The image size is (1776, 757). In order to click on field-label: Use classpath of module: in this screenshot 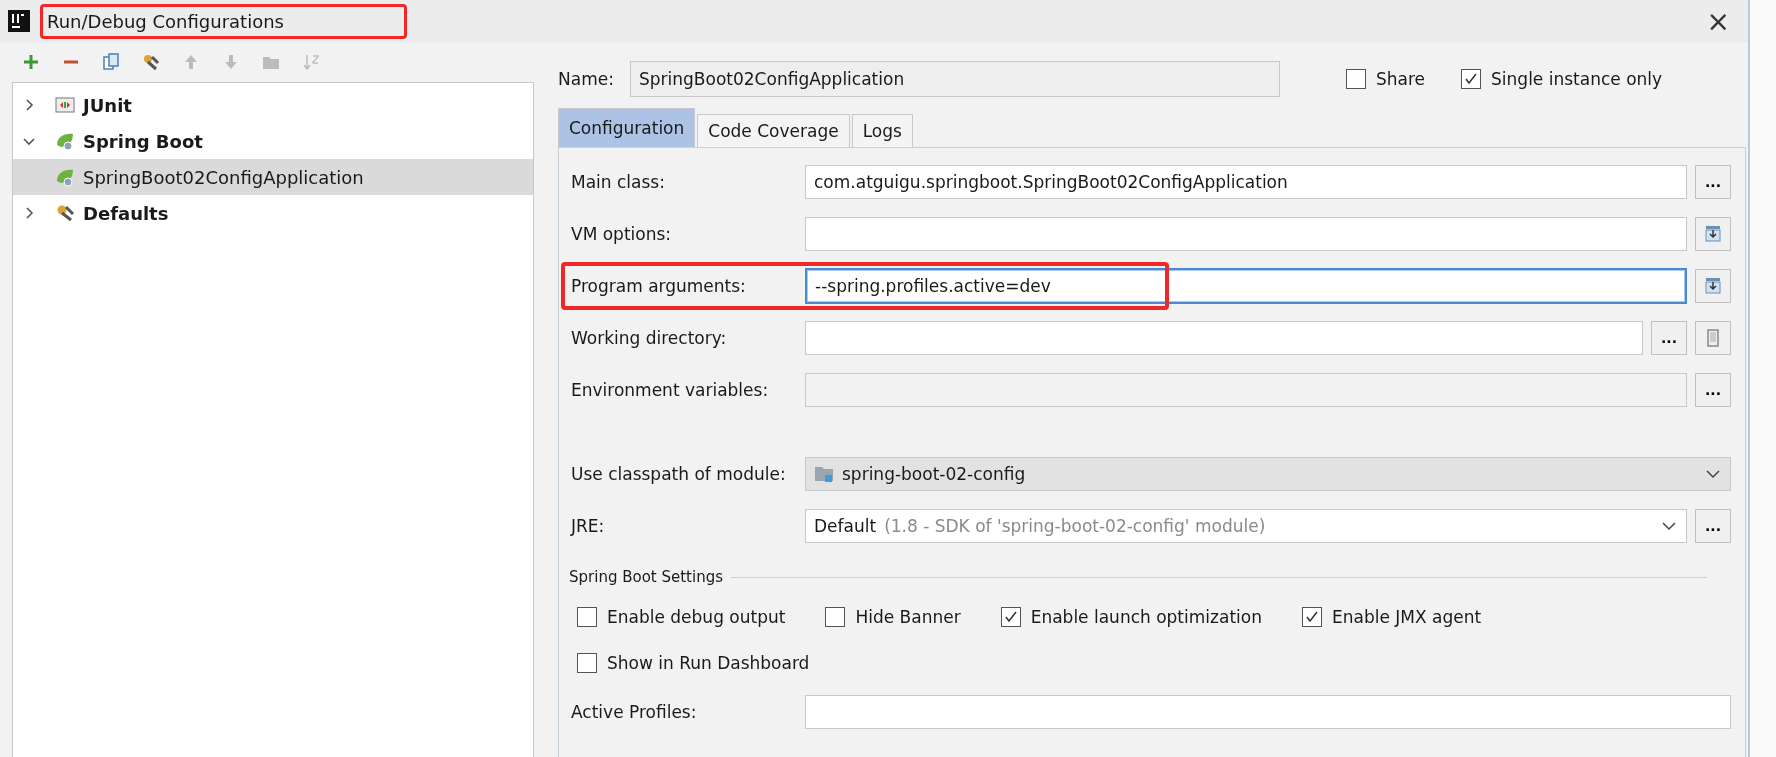, I will do `click(678, 474)`.